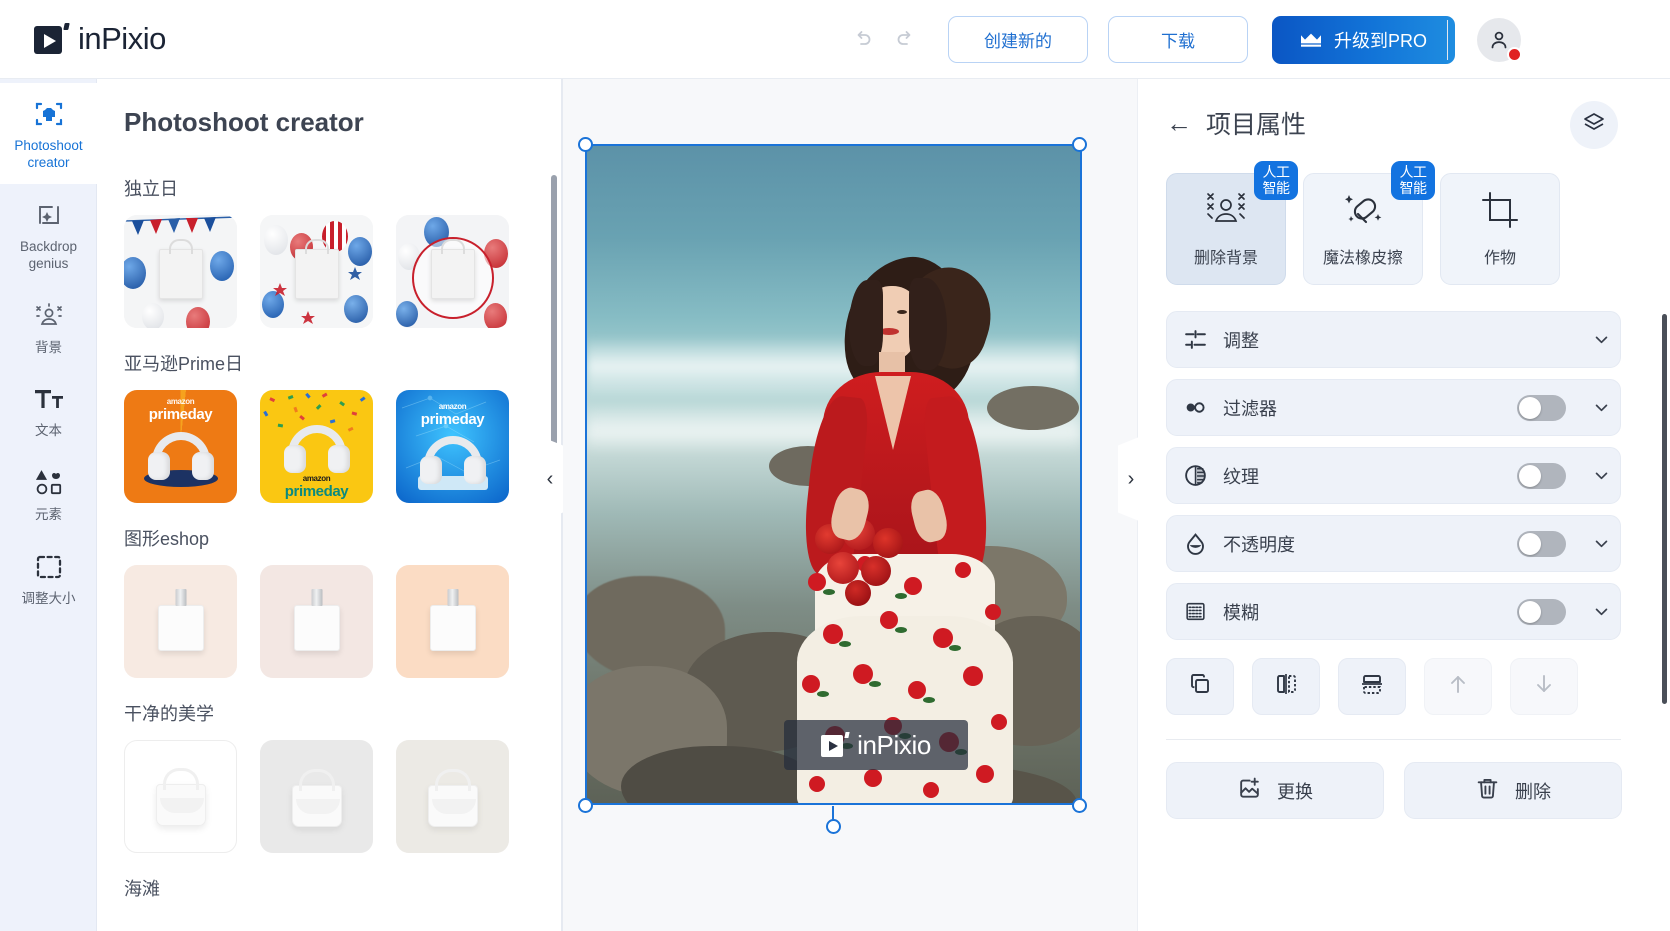  What do you see at coordinates (1195, 407) in the screenshot?
I see `filter-icon` at bounding box center [1195, 407].